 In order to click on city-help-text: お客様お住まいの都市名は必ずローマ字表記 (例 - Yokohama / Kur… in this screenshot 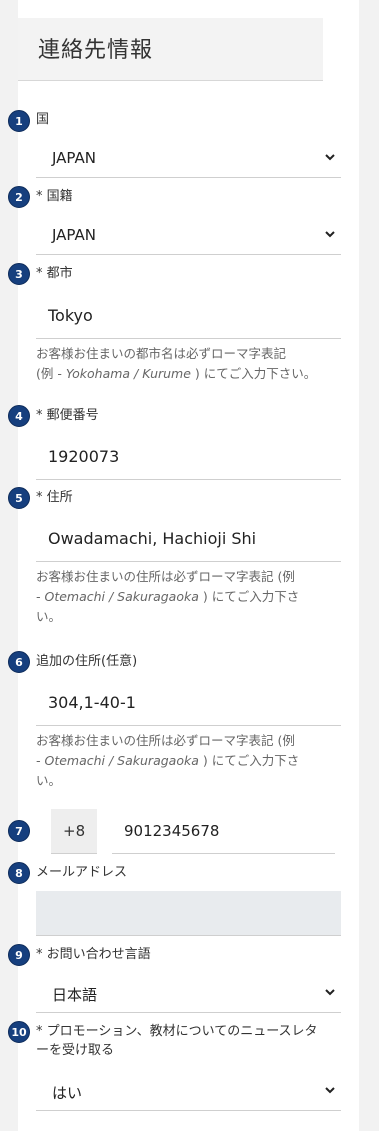, I will do `click(188, 364)`.